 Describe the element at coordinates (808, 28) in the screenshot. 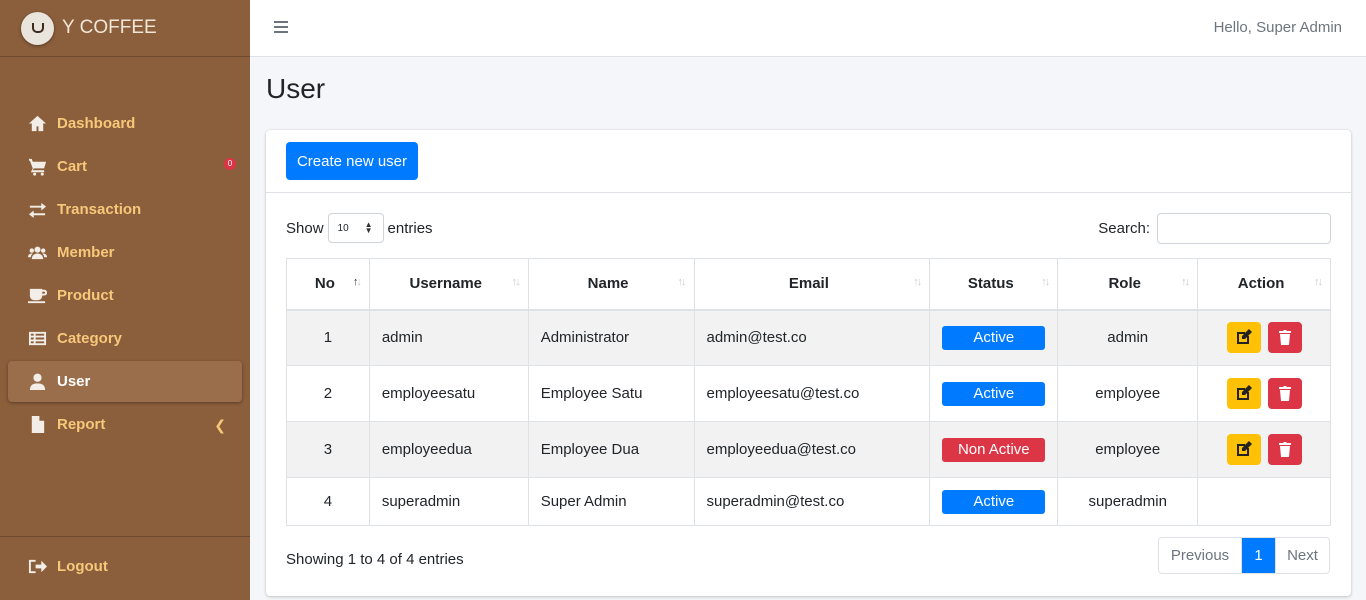

I see `top-navbar: Hello, Super Admin` at that location.